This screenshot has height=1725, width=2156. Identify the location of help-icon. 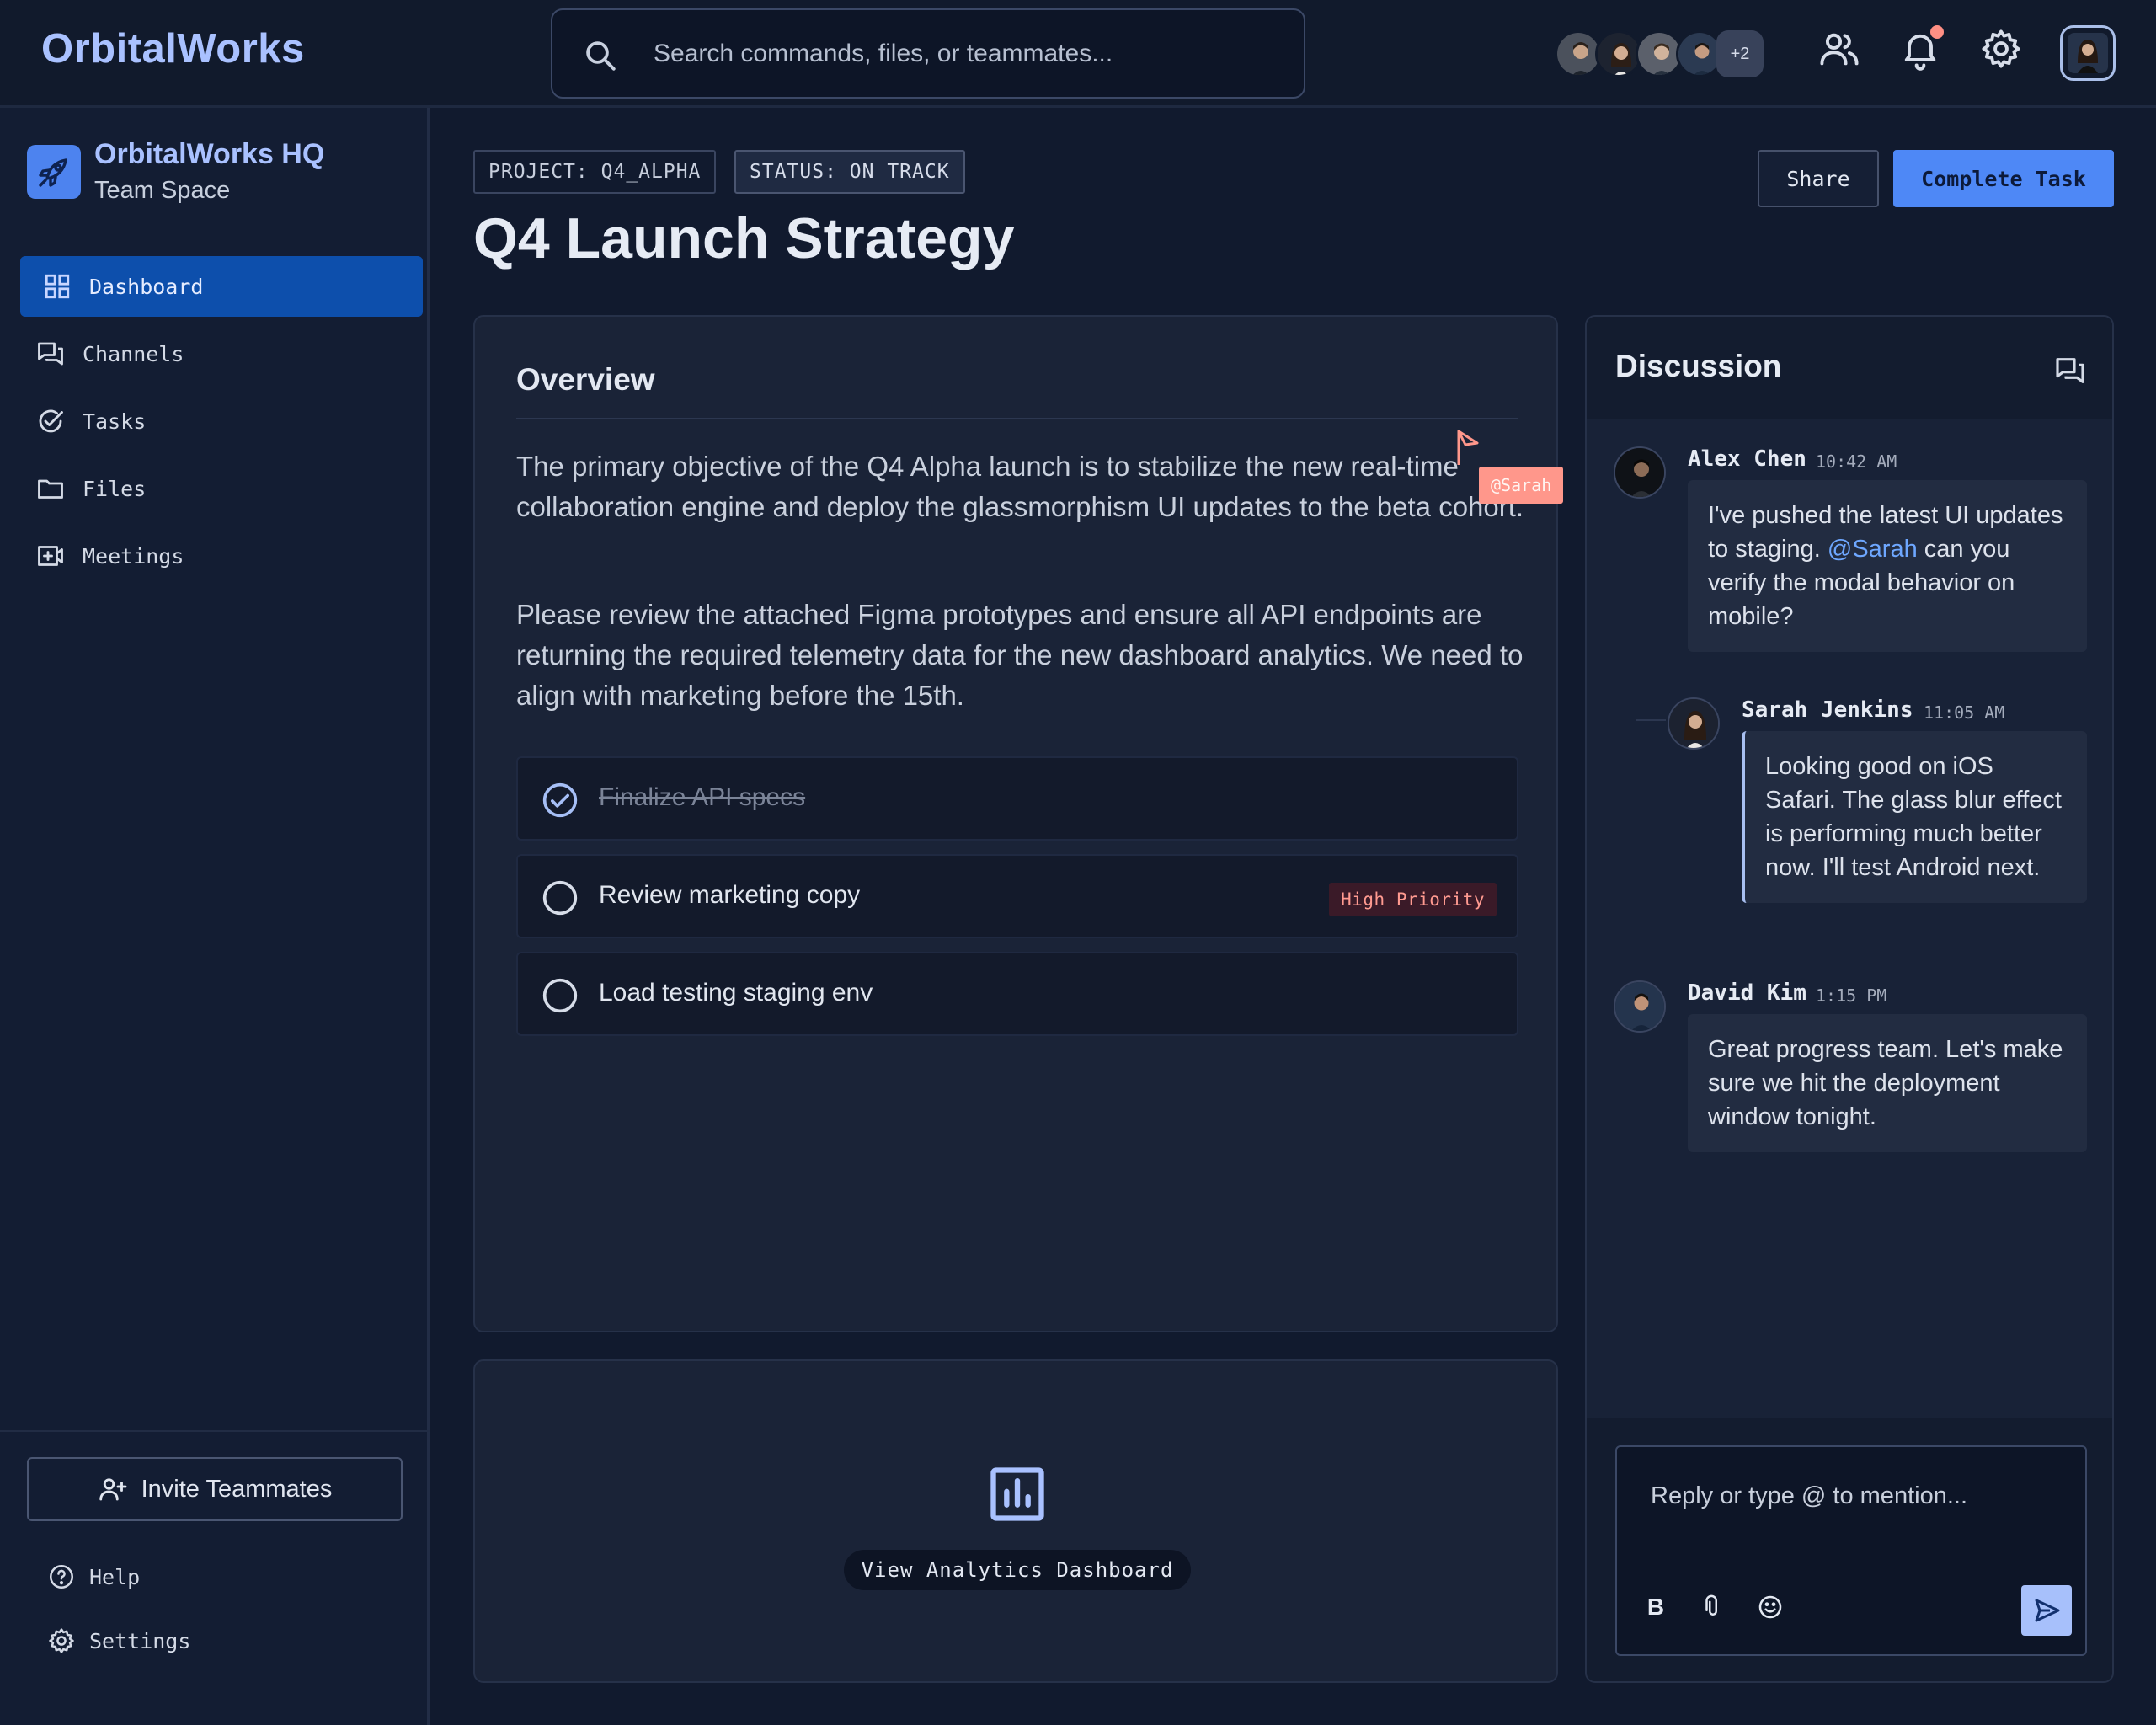
(61, 1576).